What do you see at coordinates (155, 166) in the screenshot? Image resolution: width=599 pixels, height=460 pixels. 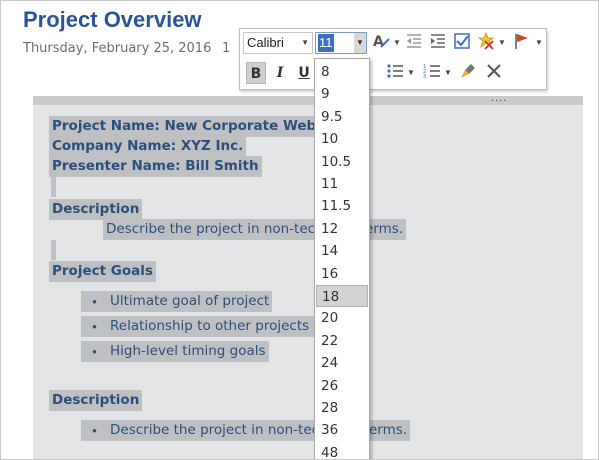 I see `presenter-name-line: Presenter Name: Bill Smith` at bounding box center [155, 166].